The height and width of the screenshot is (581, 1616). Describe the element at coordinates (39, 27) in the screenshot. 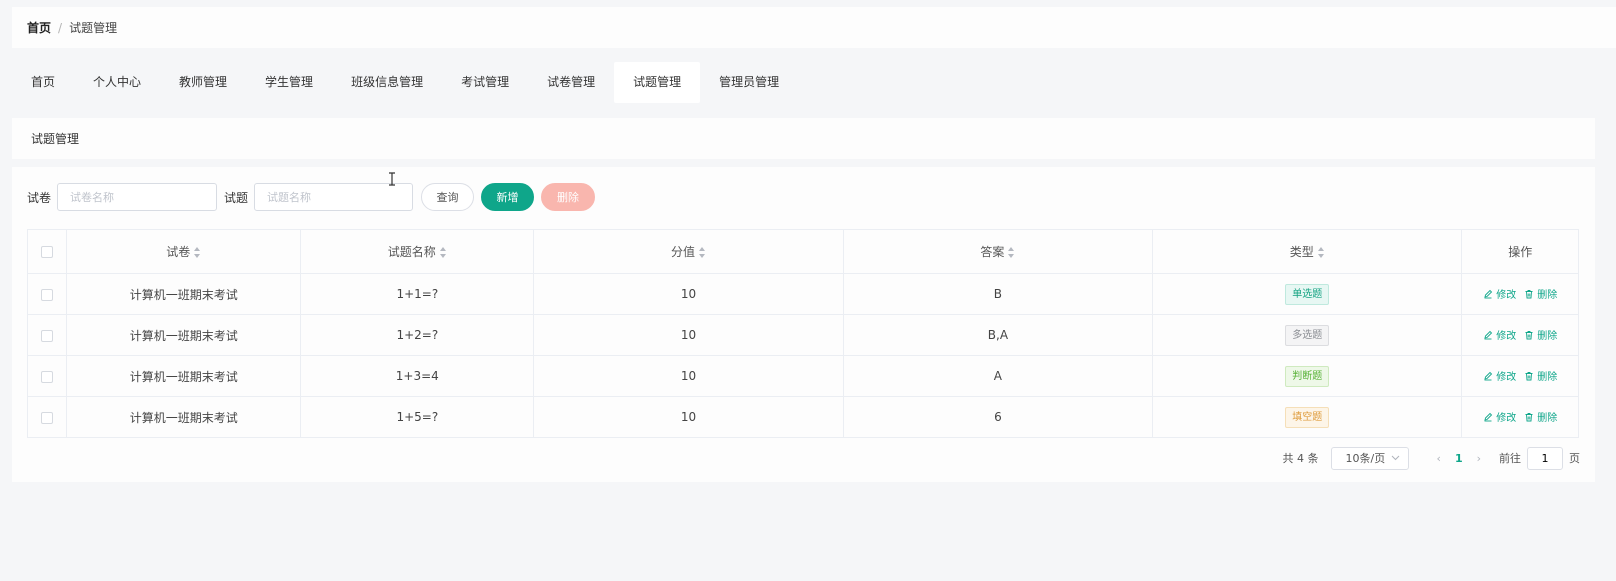

I see `breadcrumb-home: 首页` at that location.